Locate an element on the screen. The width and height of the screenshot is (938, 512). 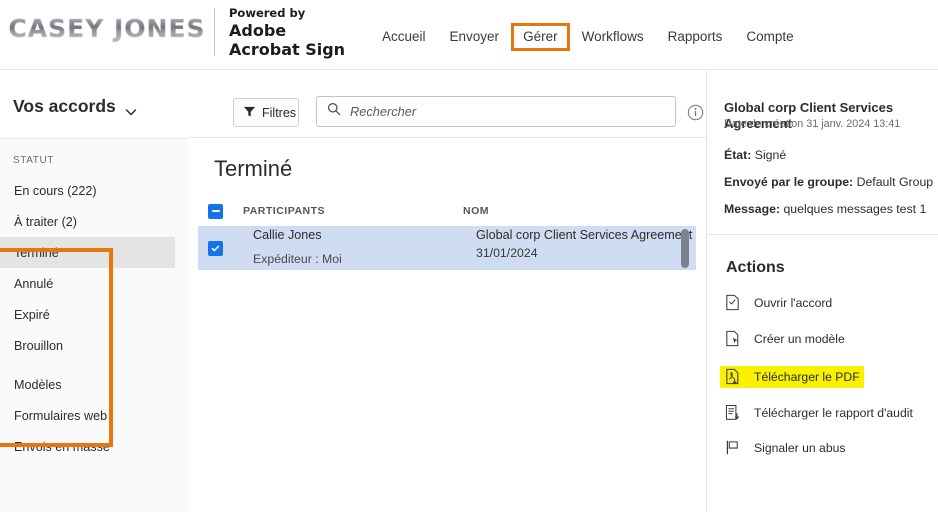
nav-item-rapports: Rapports is located at coordinates (695, 37).